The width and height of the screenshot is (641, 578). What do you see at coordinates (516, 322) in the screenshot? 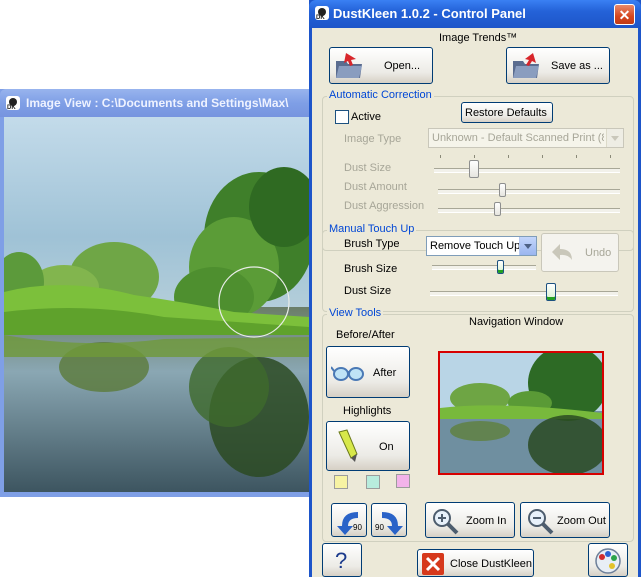
I see `navigation-window-label: Navigation Window` at bounding box center [516, 322].